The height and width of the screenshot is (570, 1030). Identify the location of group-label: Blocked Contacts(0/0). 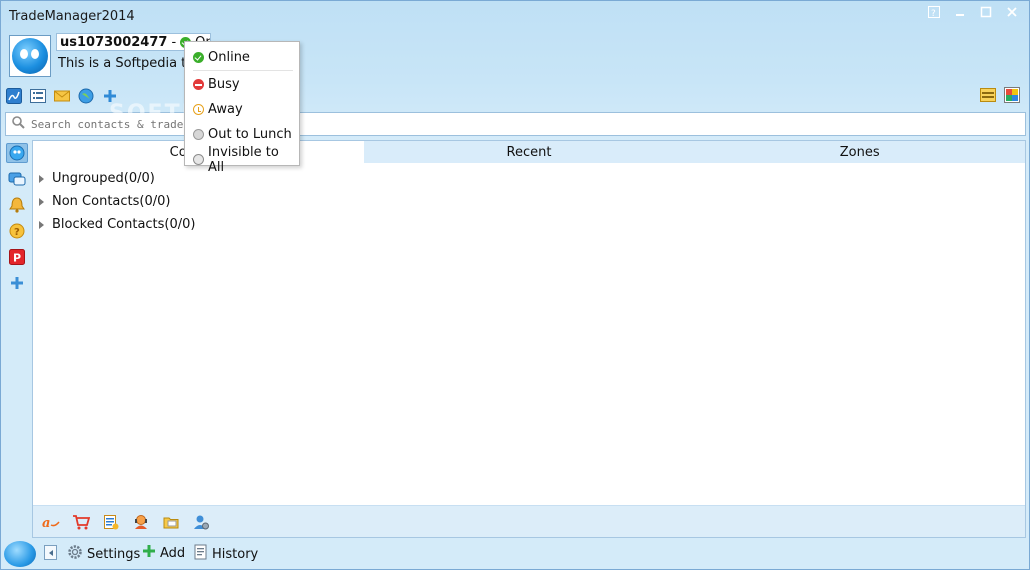
(124, 224).